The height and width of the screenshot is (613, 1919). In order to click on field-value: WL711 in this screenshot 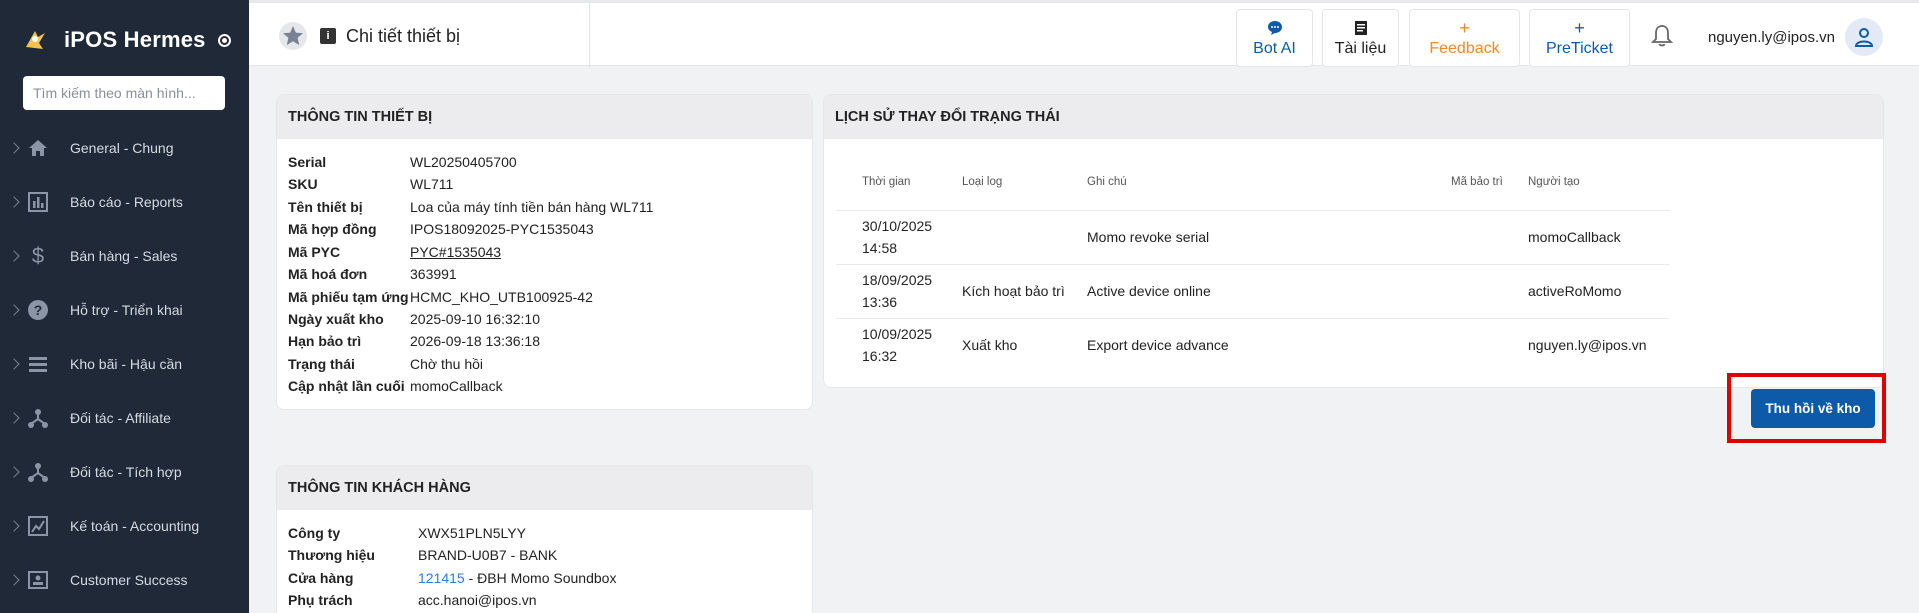, I will do `click(432, 184)`.